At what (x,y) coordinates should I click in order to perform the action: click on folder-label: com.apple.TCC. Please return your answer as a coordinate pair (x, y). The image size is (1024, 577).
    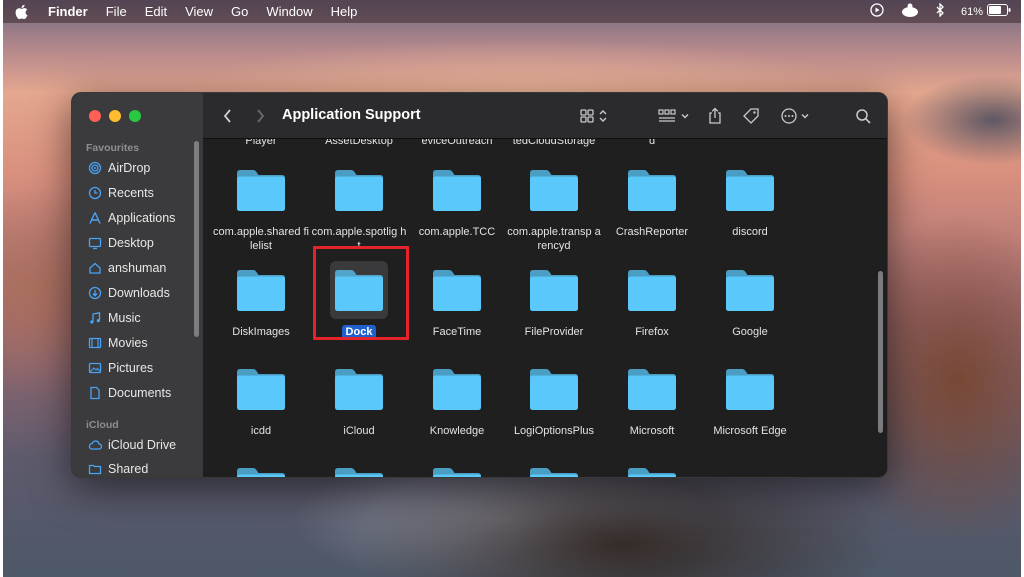
    Looking at the image, I should click on (457, 232).